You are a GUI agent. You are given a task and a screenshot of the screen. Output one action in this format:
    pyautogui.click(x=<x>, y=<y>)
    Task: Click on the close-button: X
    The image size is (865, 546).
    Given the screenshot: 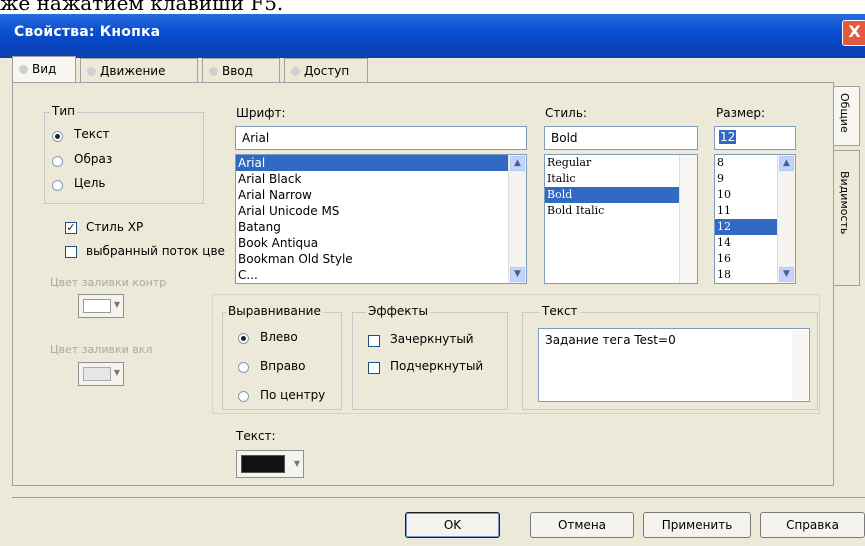 What is the action you would take?
    pyautogui.click(x=853, y=33)
    